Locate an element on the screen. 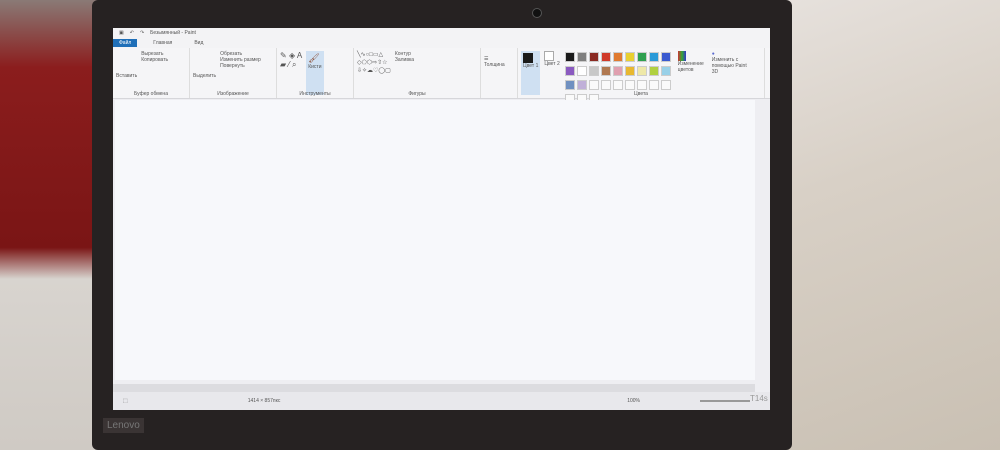  edit-colors-button: Изменение цветов is located at coordinates (692, 73).